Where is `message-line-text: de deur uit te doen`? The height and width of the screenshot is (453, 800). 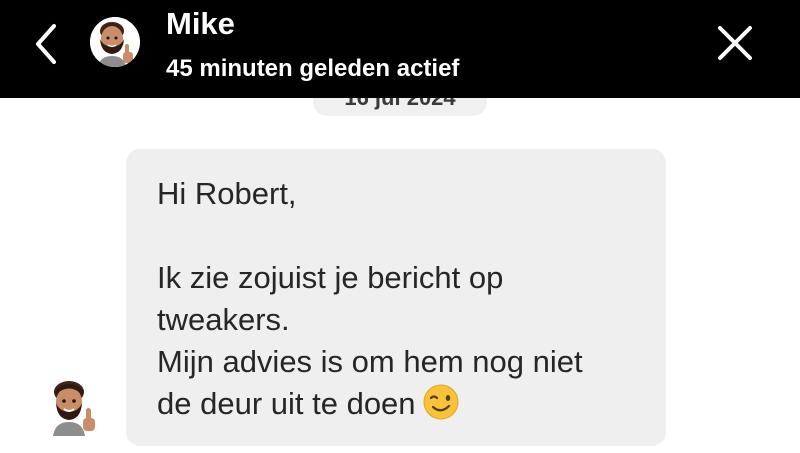 message-line-text: de deur uit te doen is located at coordinates (286, 403).